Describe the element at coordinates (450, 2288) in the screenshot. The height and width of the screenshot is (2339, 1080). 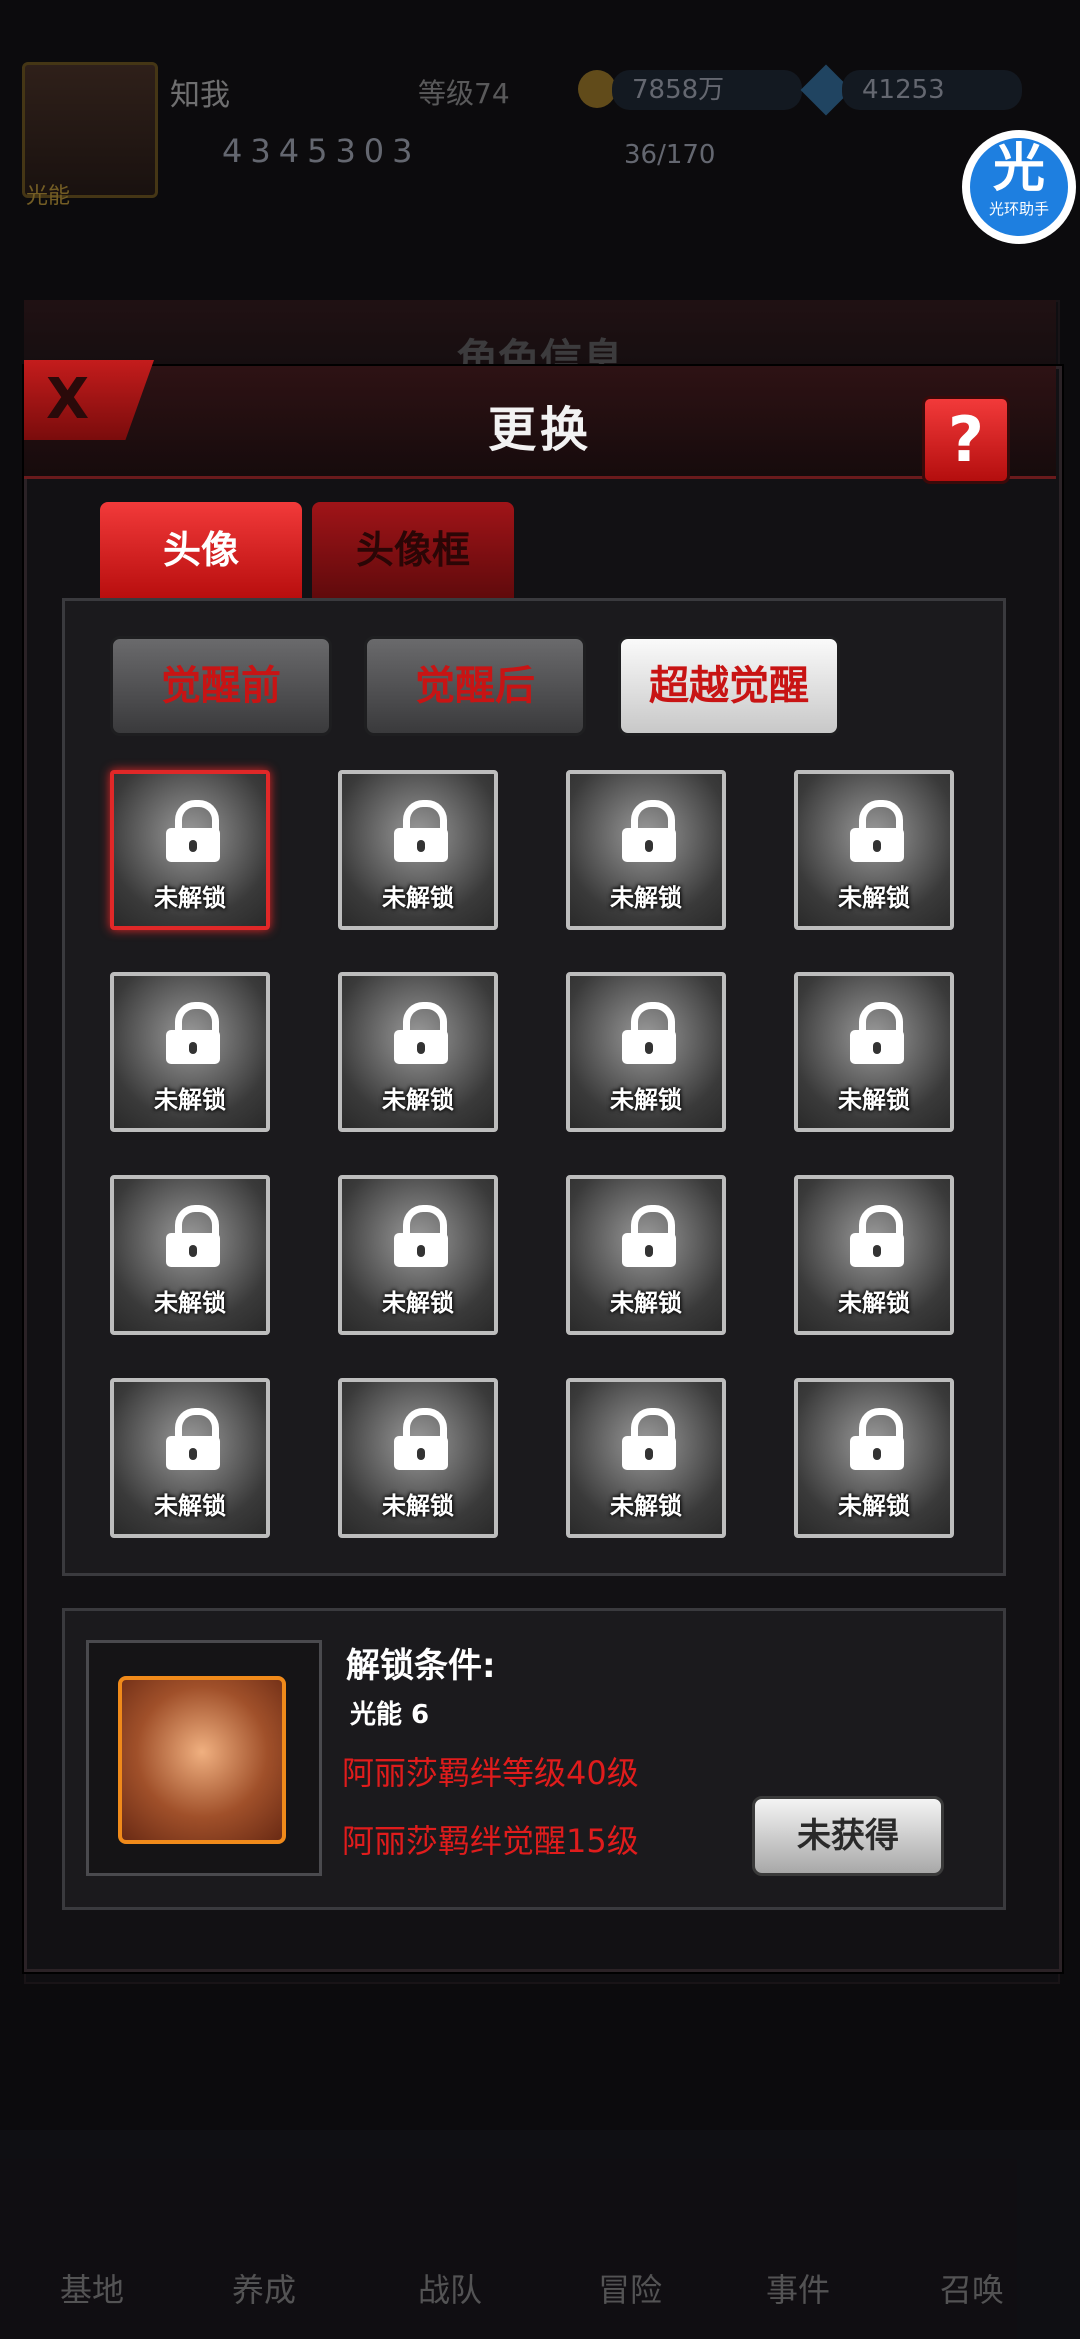
I see `nav-item: 战队` at that location.